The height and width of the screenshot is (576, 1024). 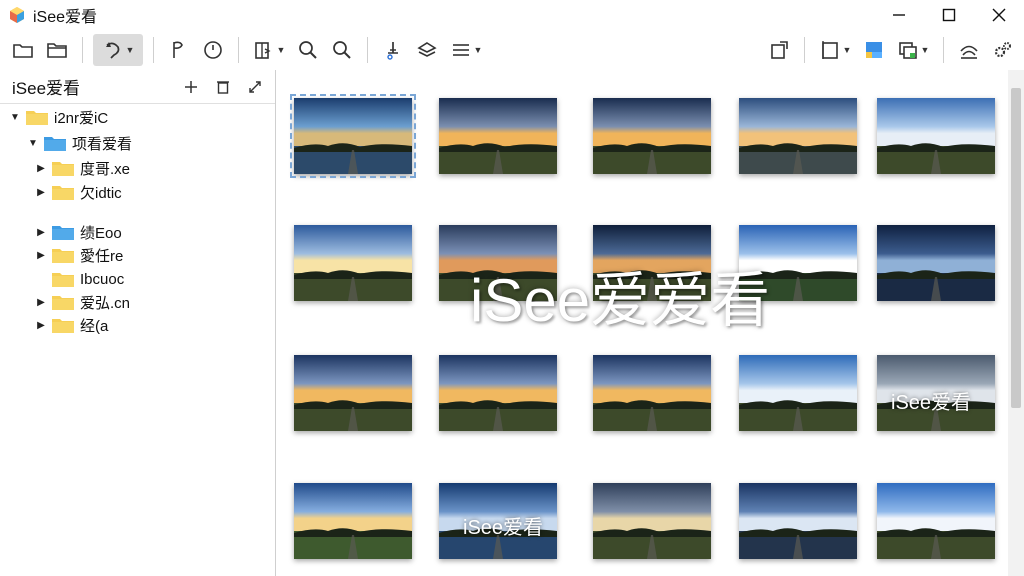 I want to click on folder-panel-header: iSee爱看, so click(x=137, y=87).